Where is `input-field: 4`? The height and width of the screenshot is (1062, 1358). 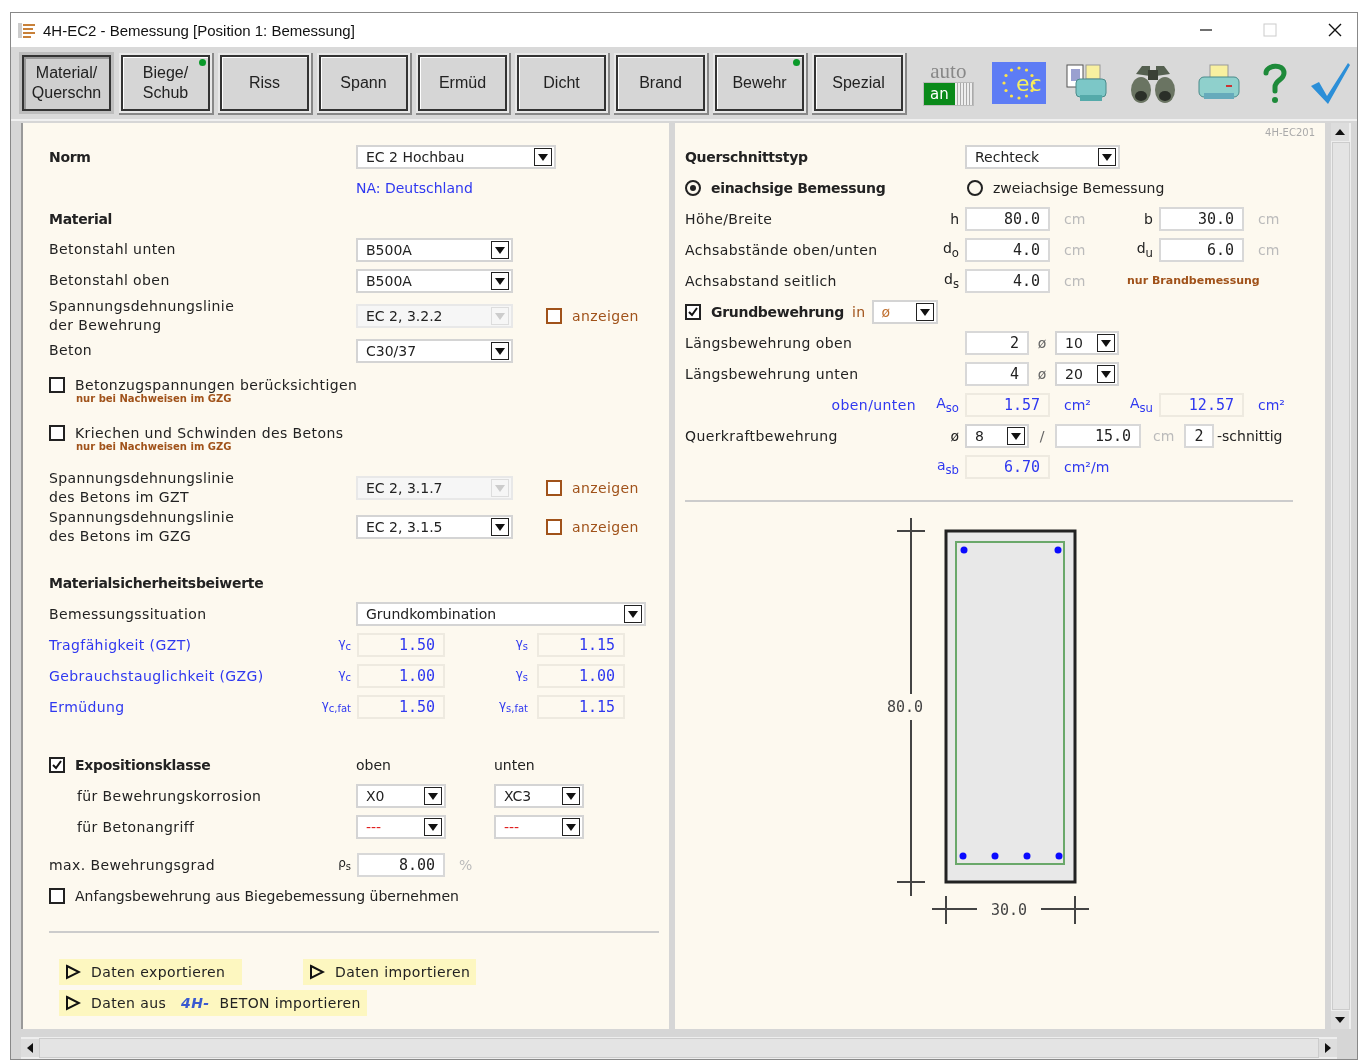 input-field: 4 is located at coordinates (997, 373).